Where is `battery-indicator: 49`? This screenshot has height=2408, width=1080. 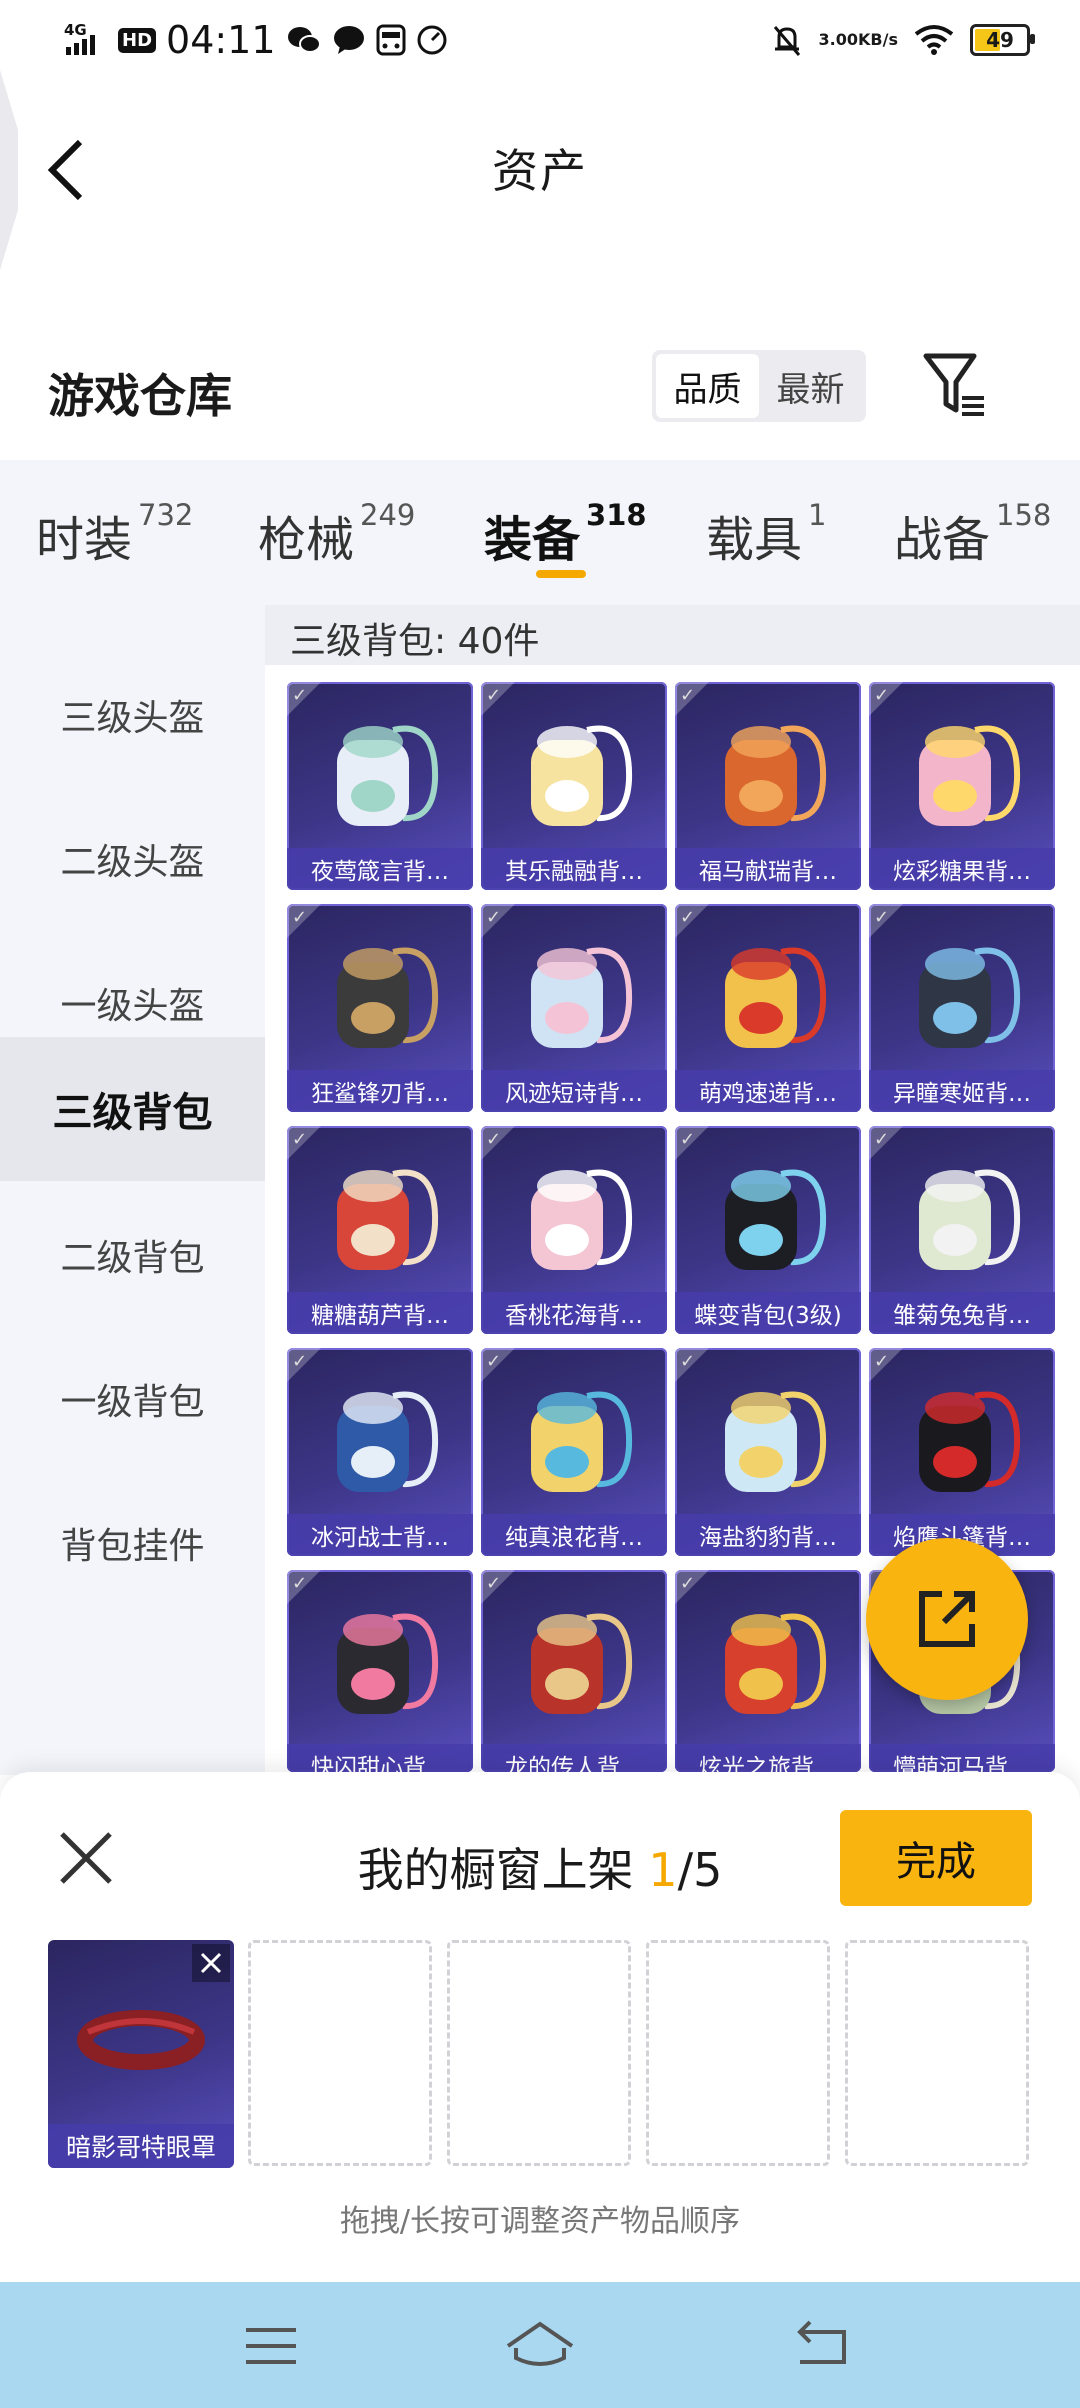 battery-indicator: 49 is located at coordinates (1002, 40).